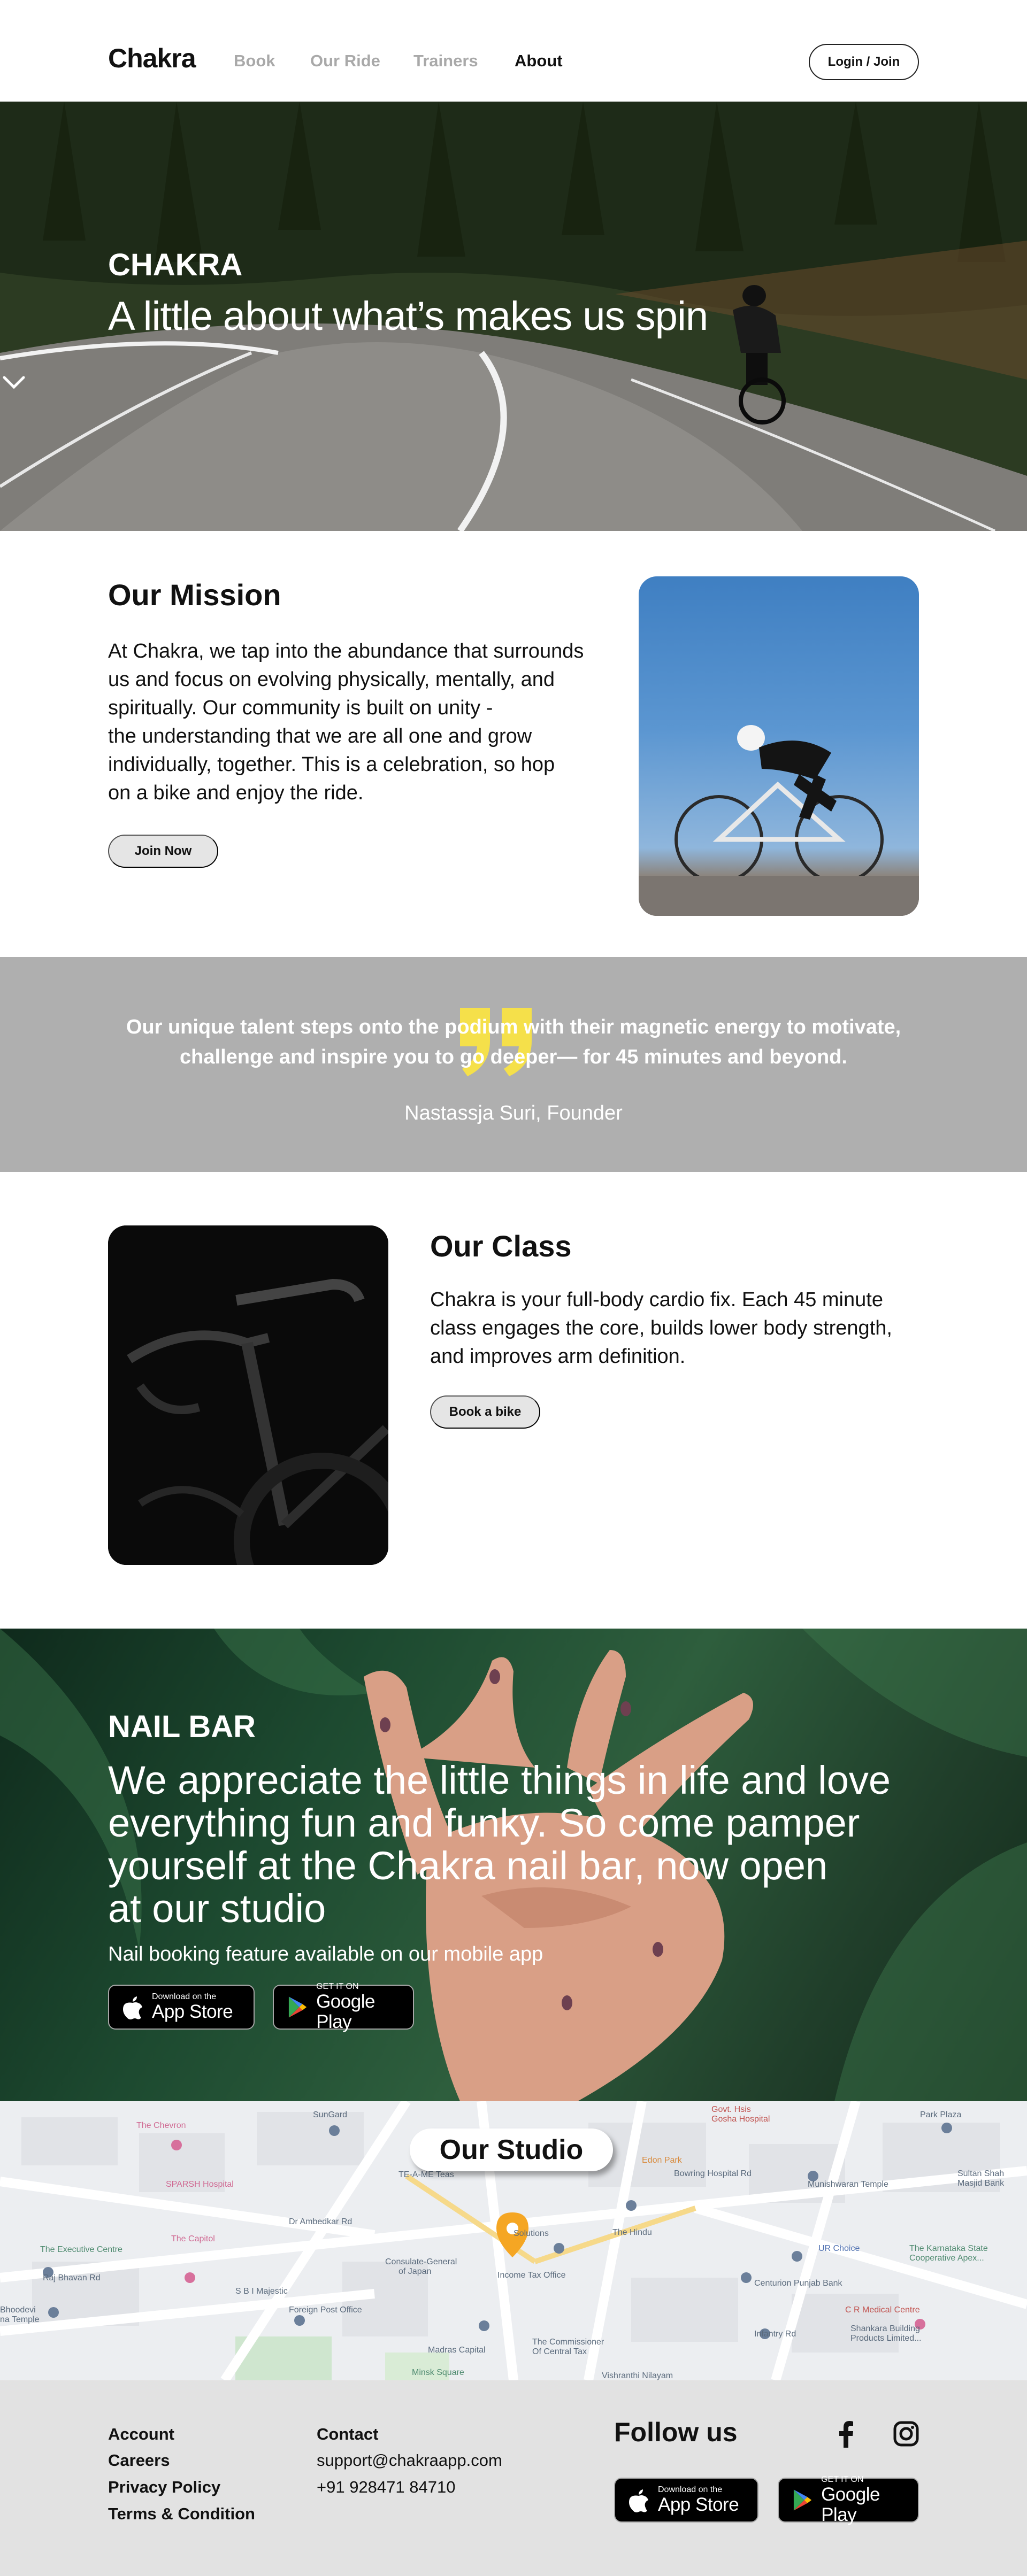 The image size is (1027, 2576). What do you see at coordinates (686, 2500) in the screenshot?
I see `footer-app-store-badge: Download on the App Store` at bounding box center [686, 2500].